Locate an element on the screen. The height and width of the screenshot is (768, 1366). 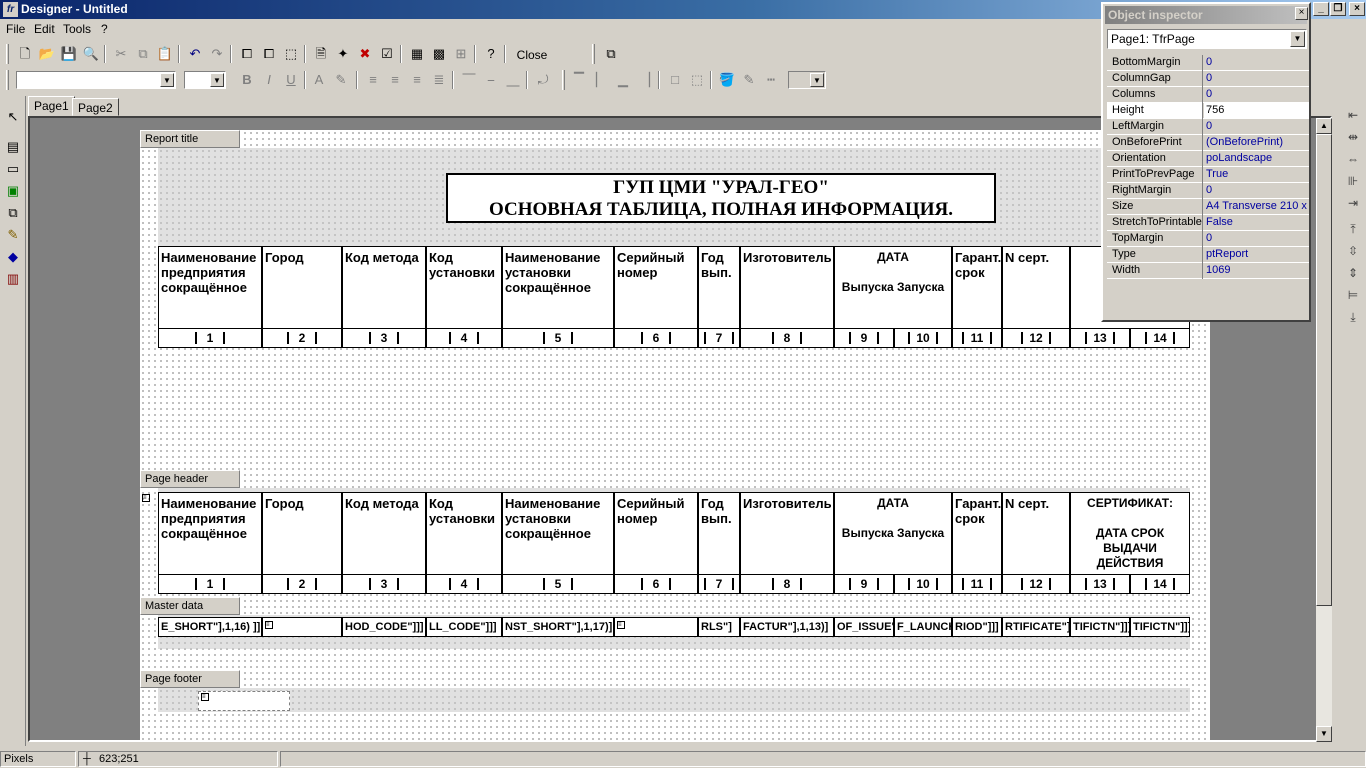
center-horizontally-icon: ⇔ is located at coordinates (1353, 159).